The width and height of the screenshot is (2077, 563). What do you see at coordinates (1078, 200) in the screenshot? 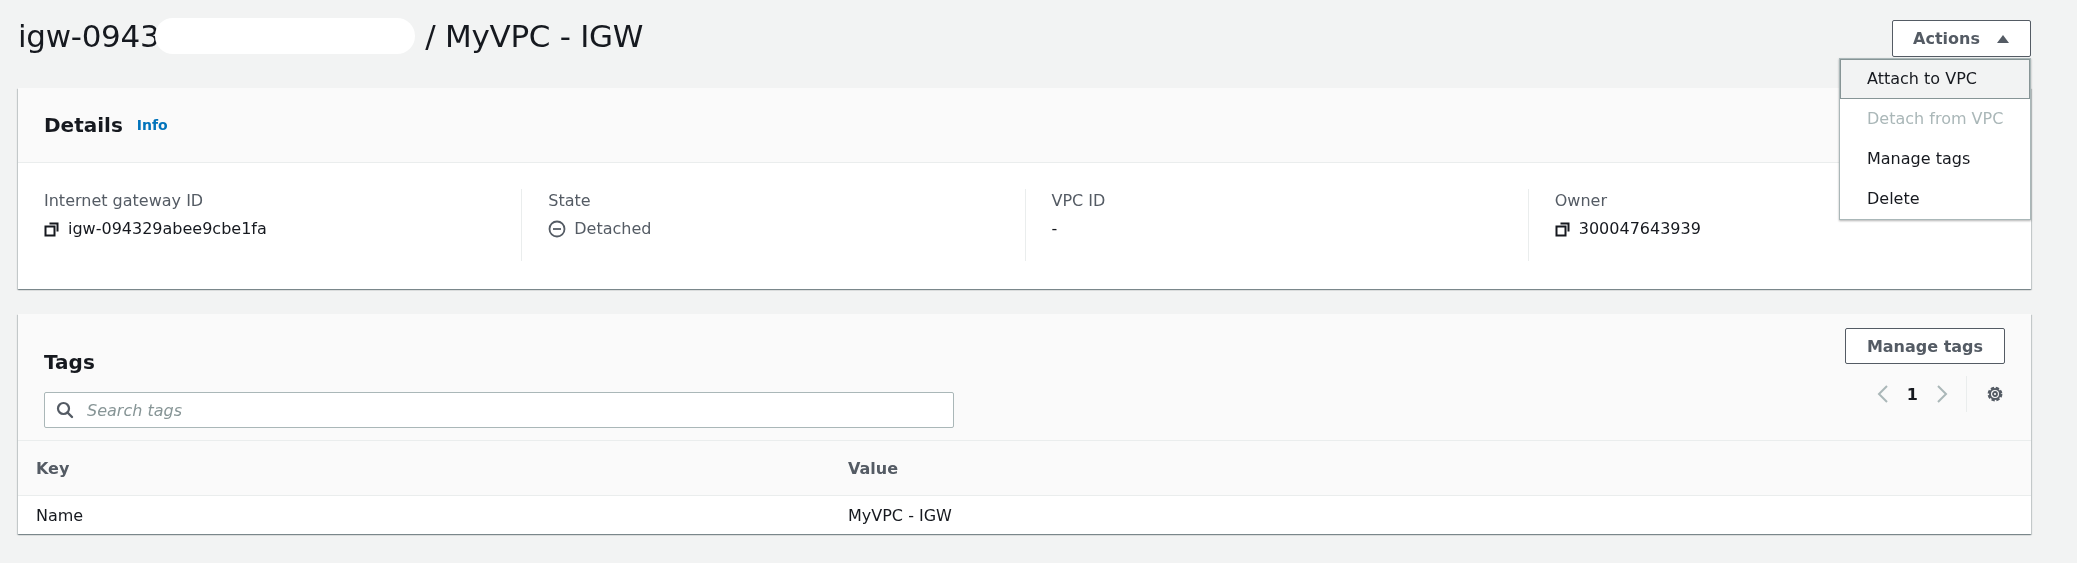
I see `field-label: VPC ID` at bounding box center [1078, 200].